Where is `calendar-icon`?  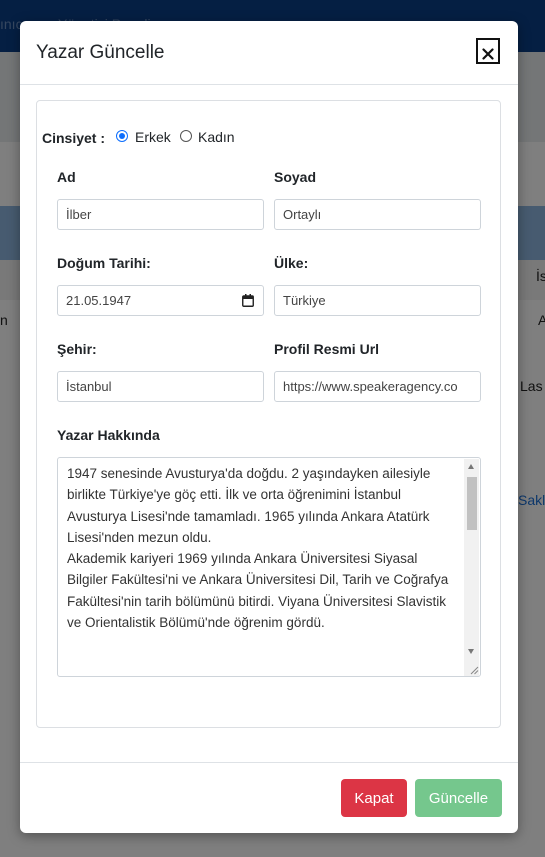 calendar-icon is located at coordinates (248, 300).